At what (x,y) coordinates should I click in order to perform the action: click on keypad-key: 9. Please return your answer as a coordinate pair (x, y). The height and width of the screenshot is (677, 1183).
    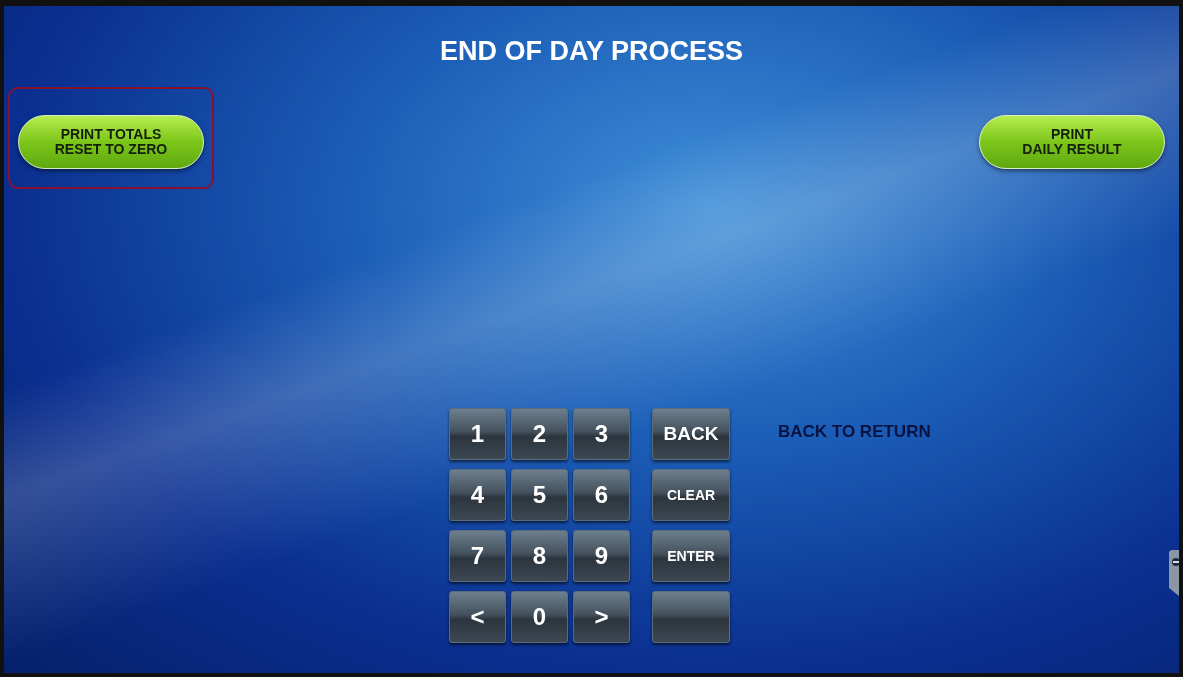
    Looking at the image, I should click on (601, 556).